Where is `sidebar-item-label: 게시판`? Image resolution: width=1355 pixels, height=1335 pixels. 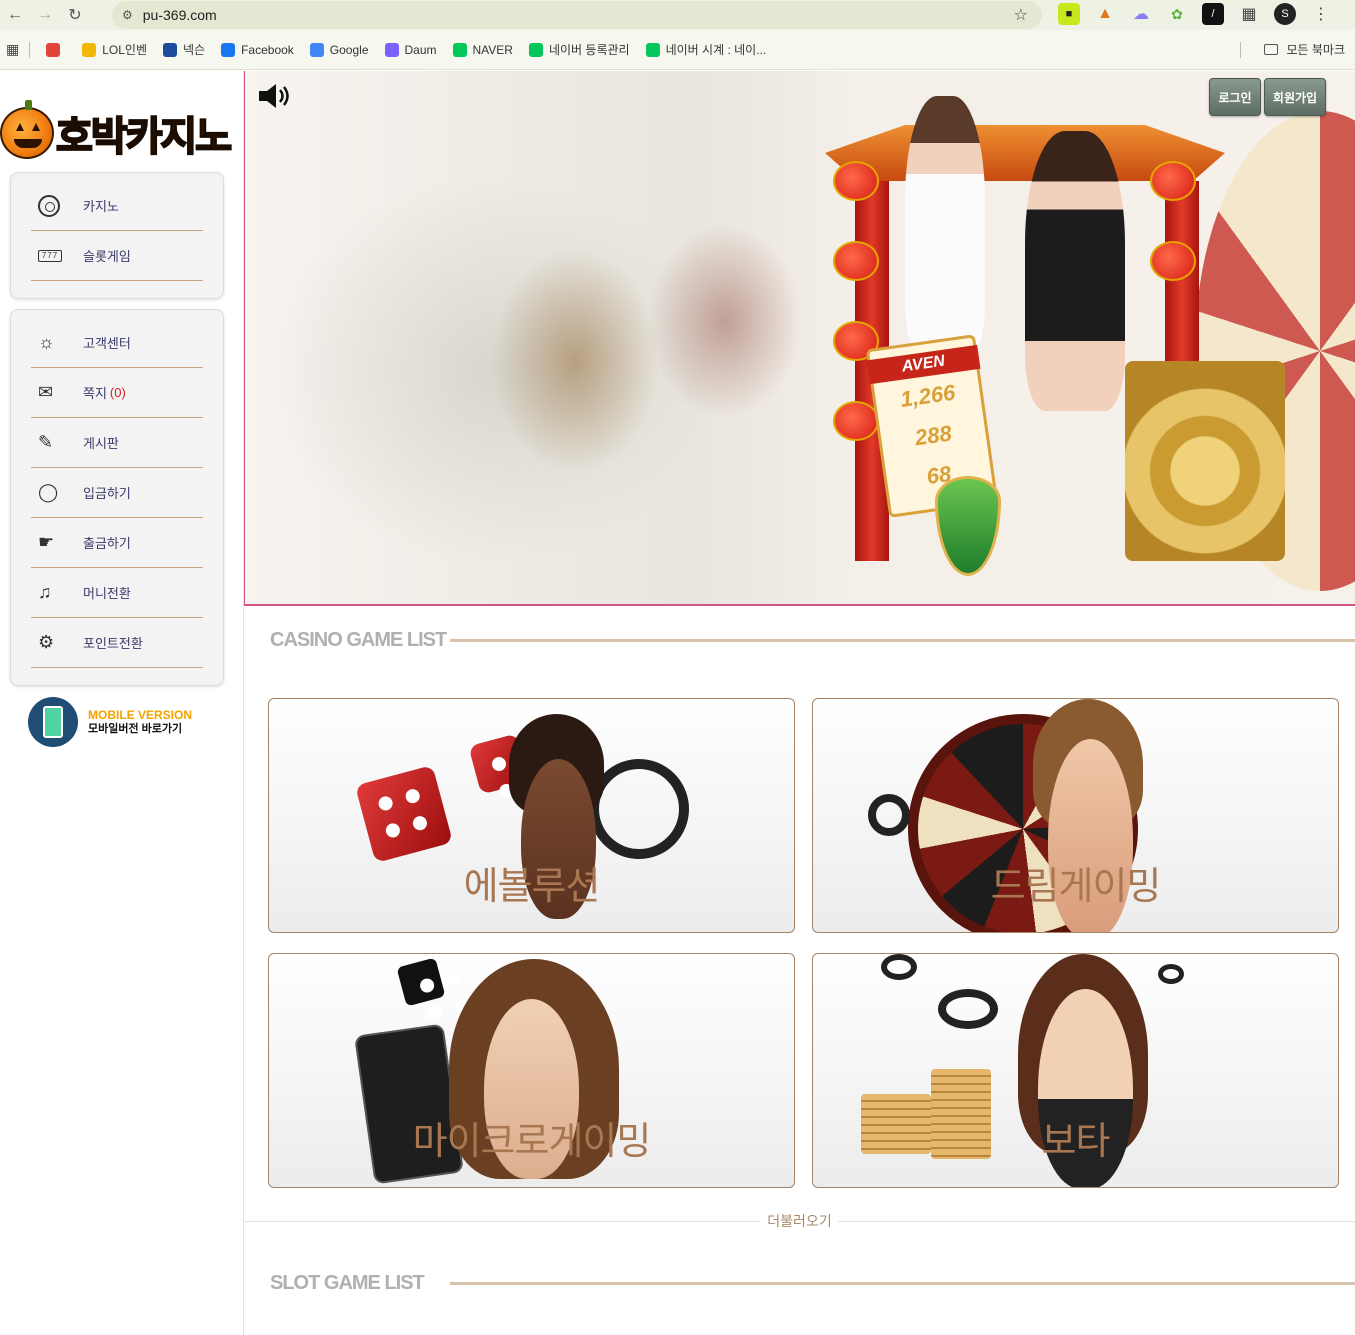
sidebar-item-label: 게시판 is located at coordinates (101, 443).